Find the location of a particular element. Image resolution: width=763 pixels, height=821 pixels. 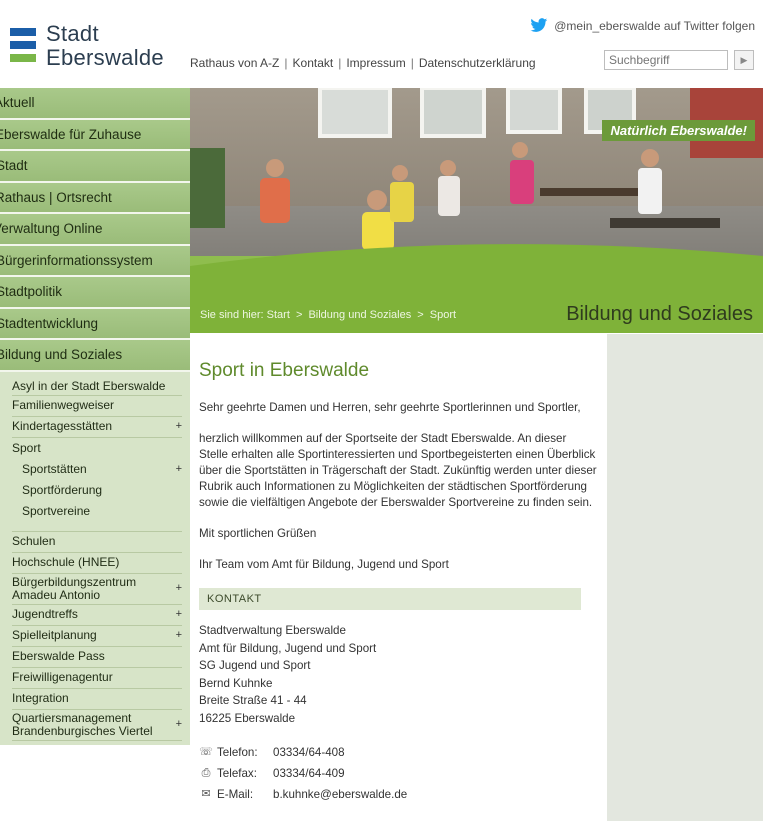

email-label: E-Mail: is located at coordinates (235, 794).